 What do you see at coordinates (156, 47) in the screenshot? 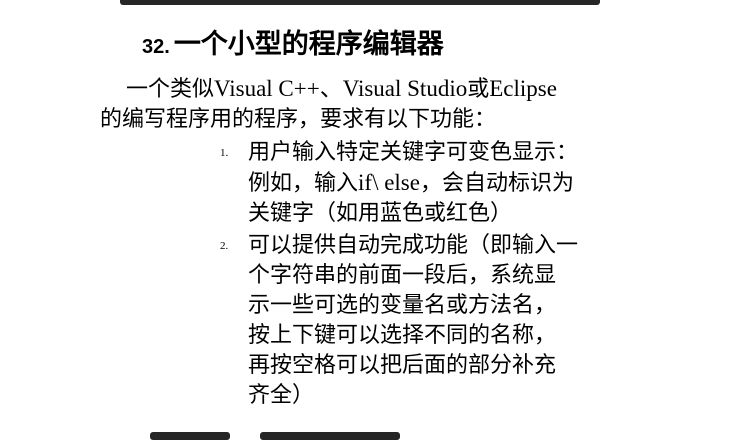
I see `title-number: 32.` at bounding box center [156, 47].